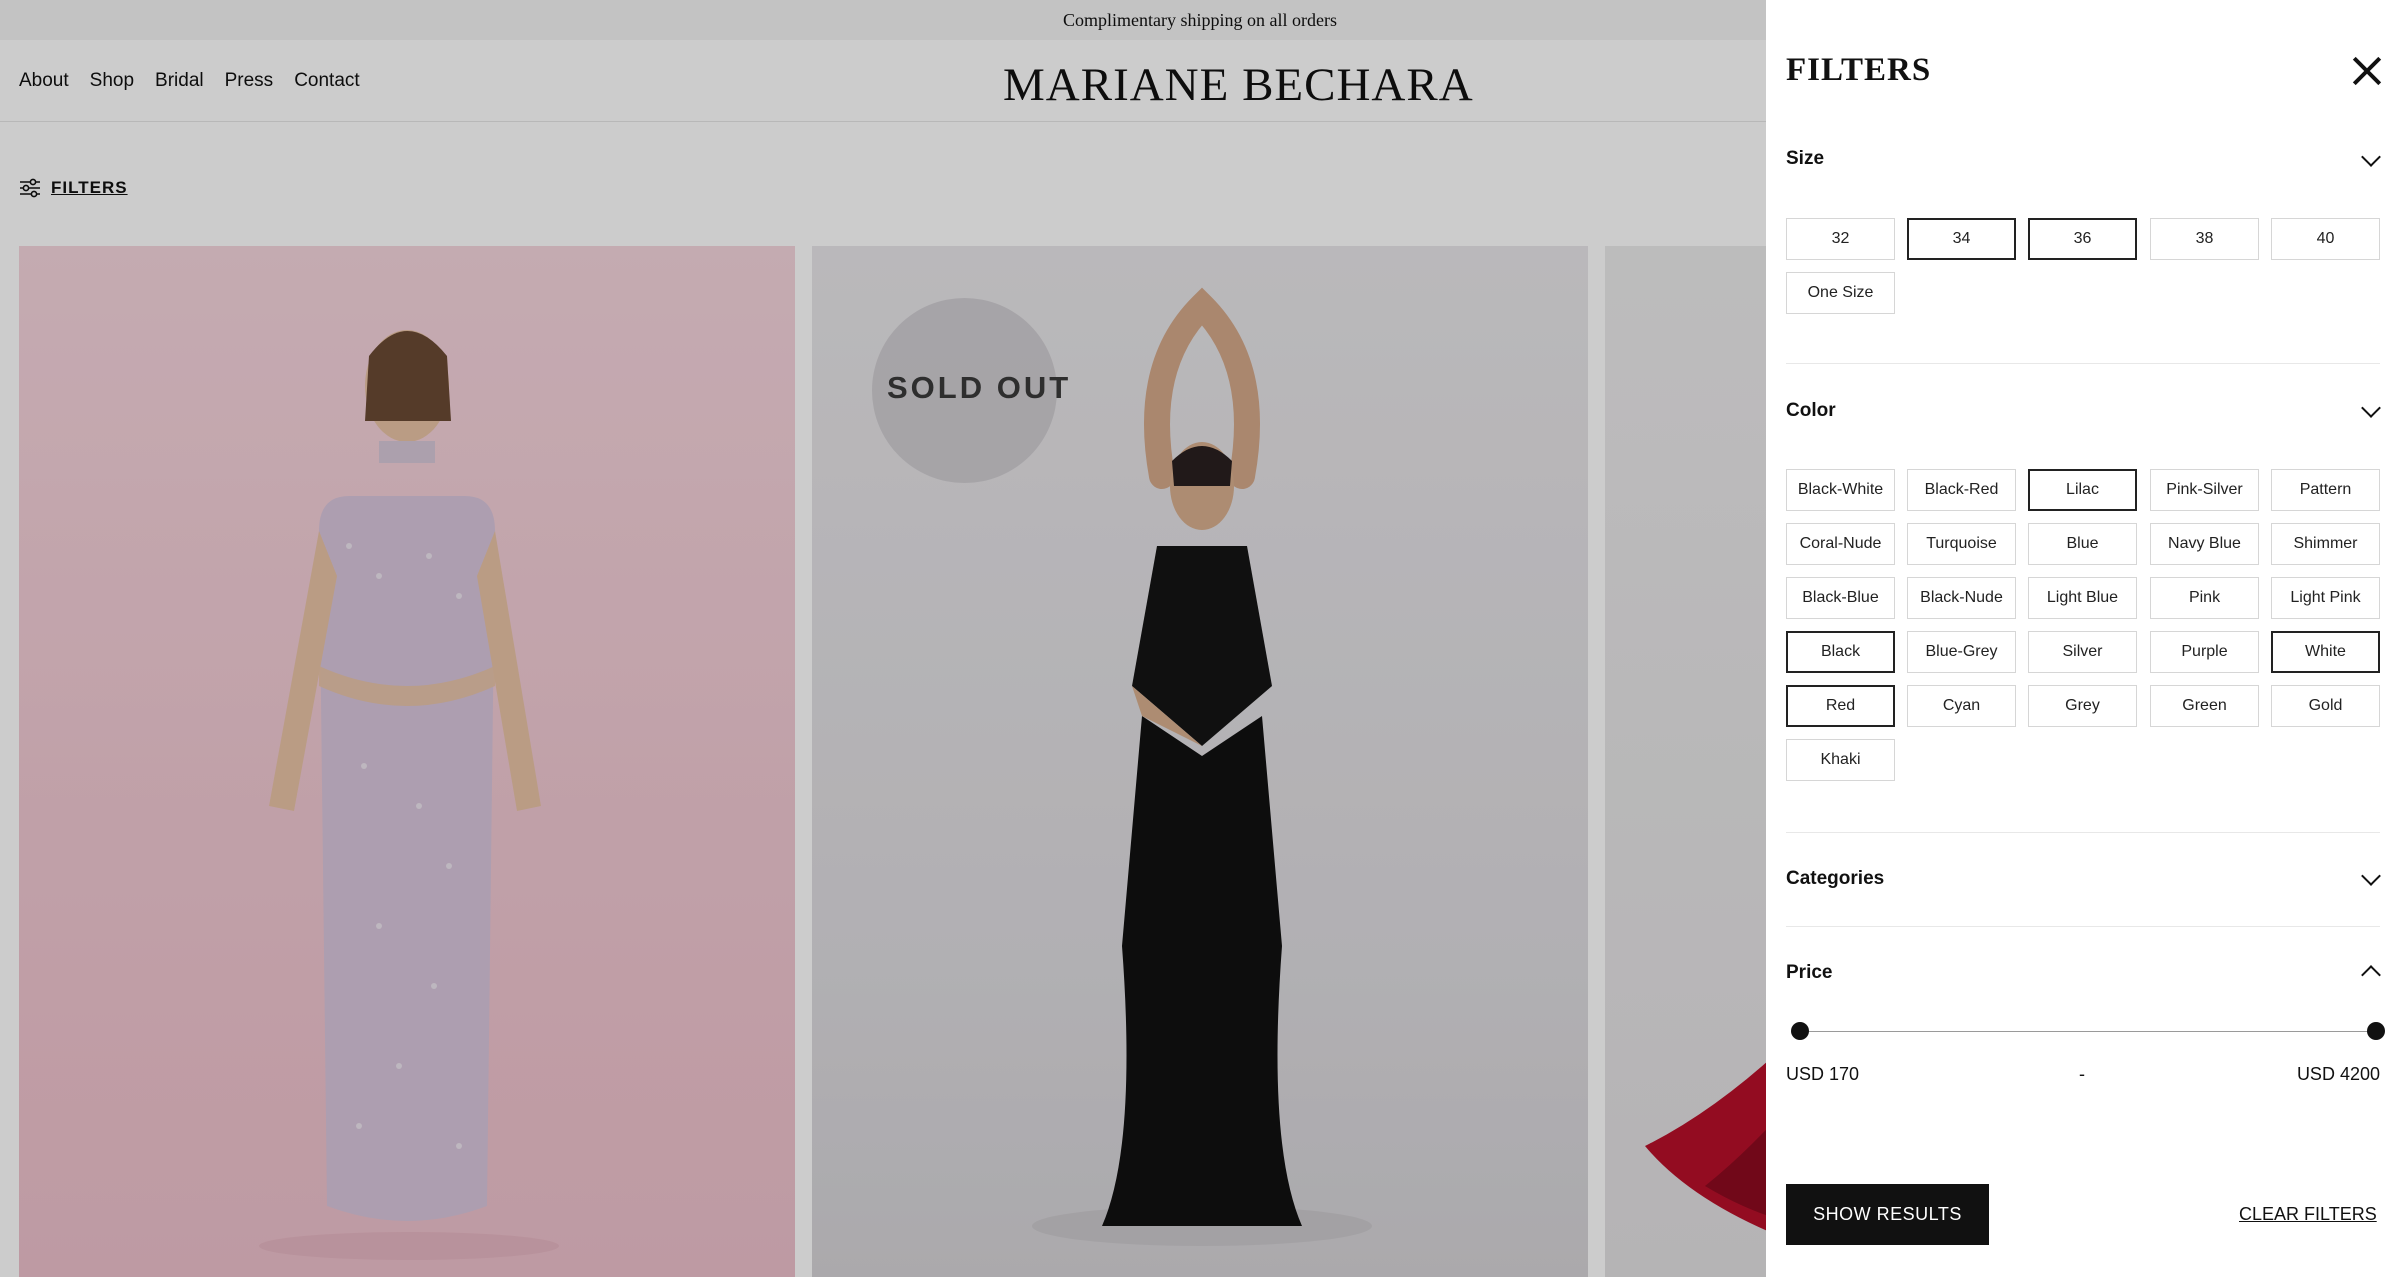 The image size is (2400, 1277). I want to click on color-option: Blue-Grey, so click(1961, 652).